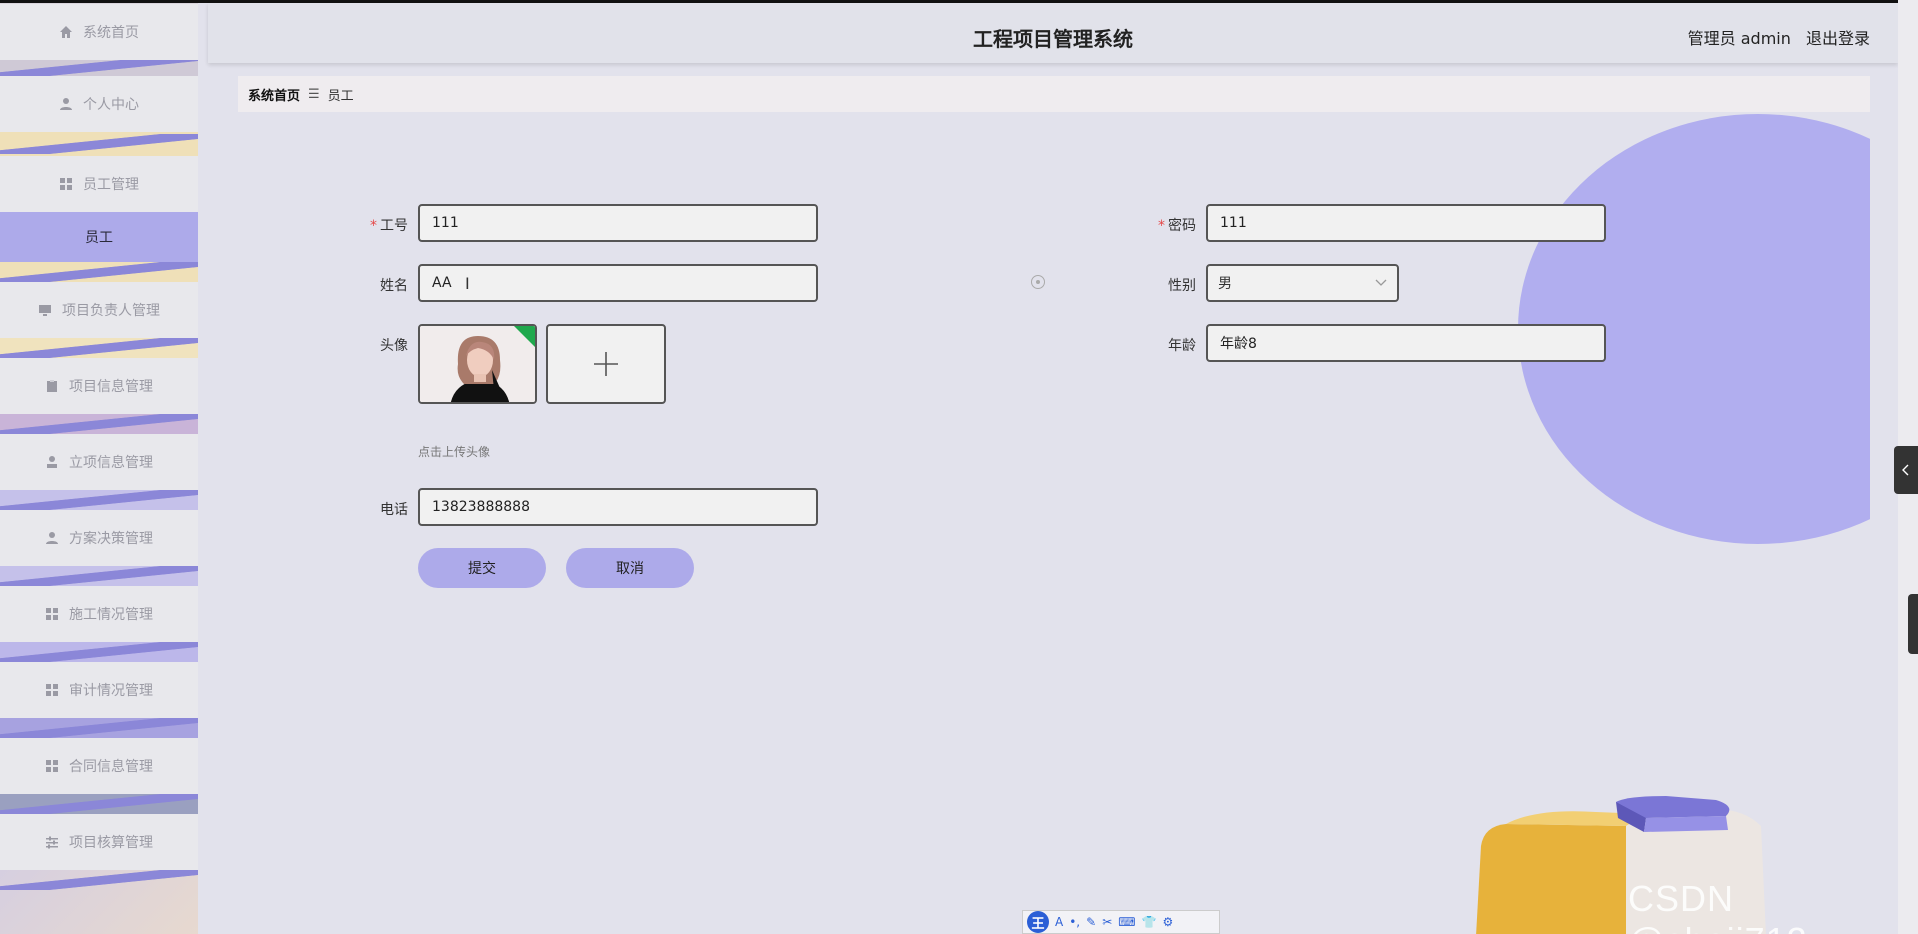 The width and height of the screenshot is (1918, 934). Describe the element at coordinates (45, 310) in the screenshot. I see `monitor-icon` at that location.